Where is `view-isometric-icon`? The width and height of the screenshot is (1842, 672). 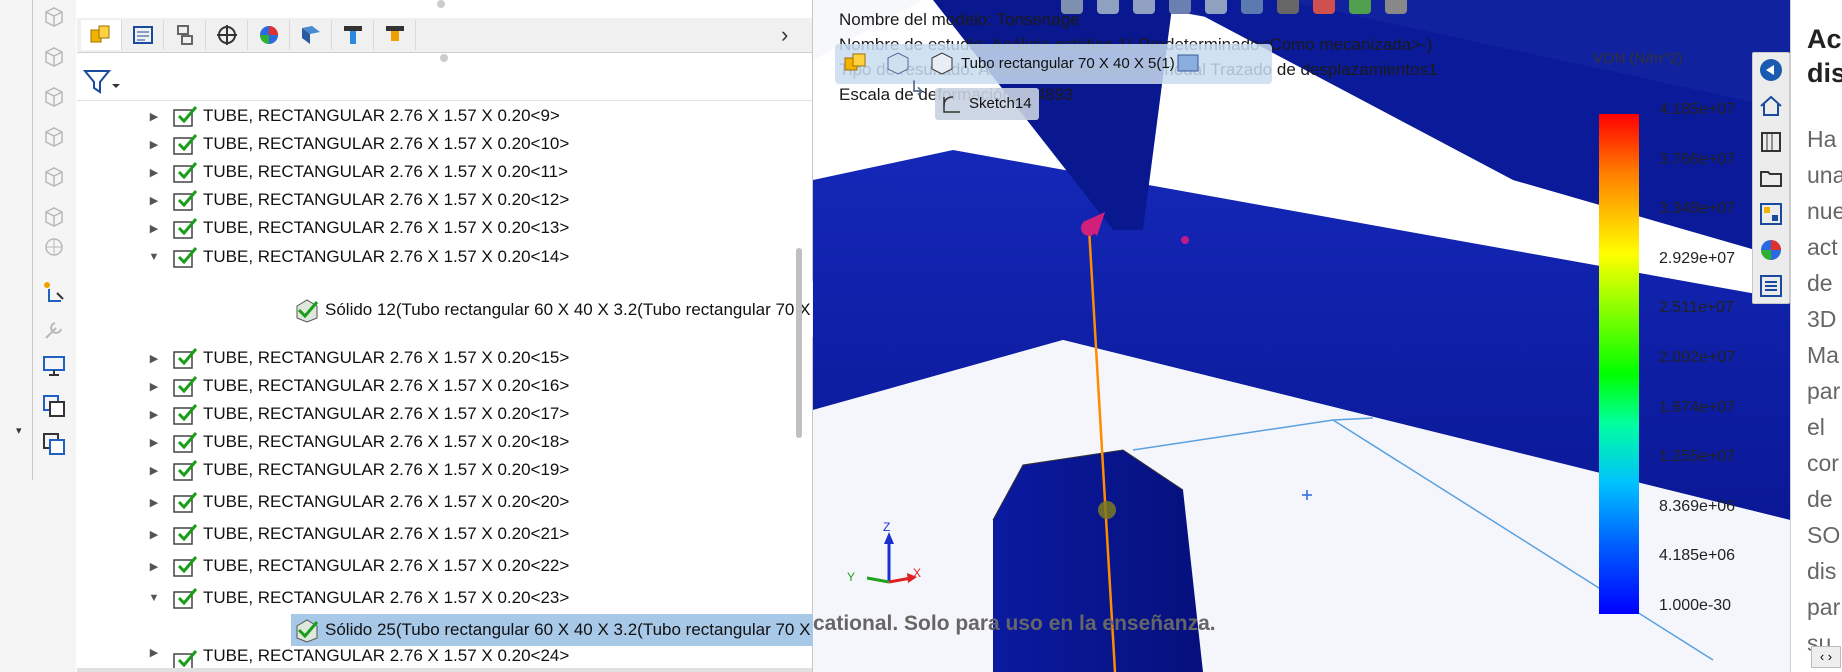
view-isometric-icon is located at coordinates (54, 246).